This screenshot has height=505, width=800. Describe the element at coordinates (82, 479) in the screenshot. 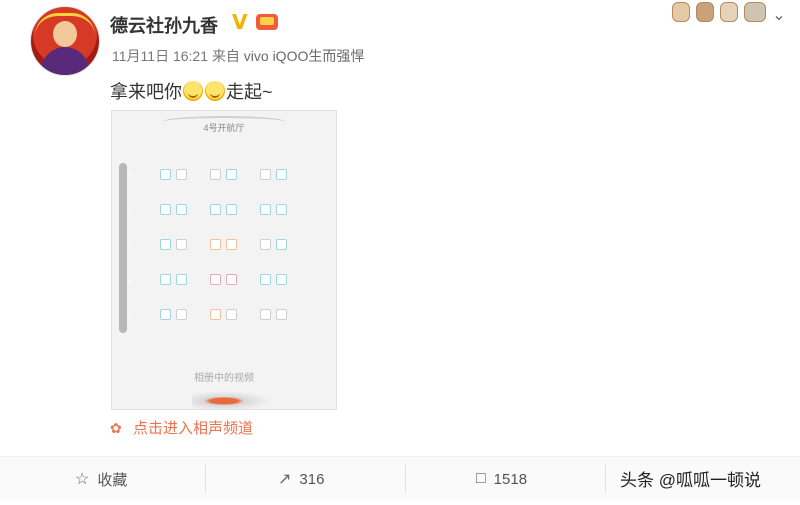

I see `star-icon: ☆` at that location.